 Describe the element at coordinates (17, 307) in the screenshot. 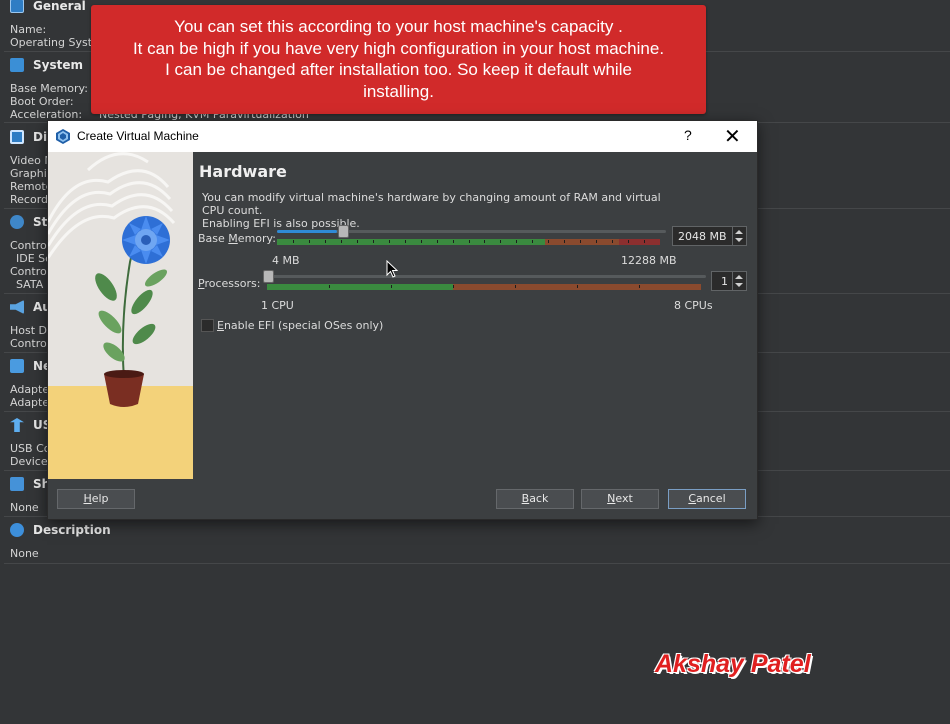

I see `speaker-icon` at that location.